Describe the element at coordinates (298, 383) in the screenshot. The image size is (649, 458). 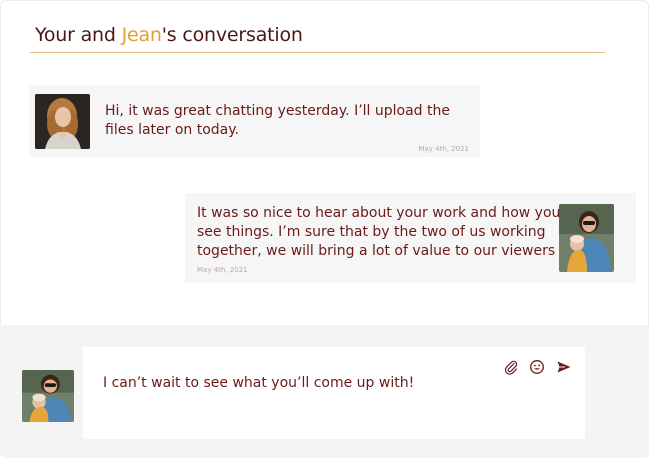
I see `message-input` at that location.